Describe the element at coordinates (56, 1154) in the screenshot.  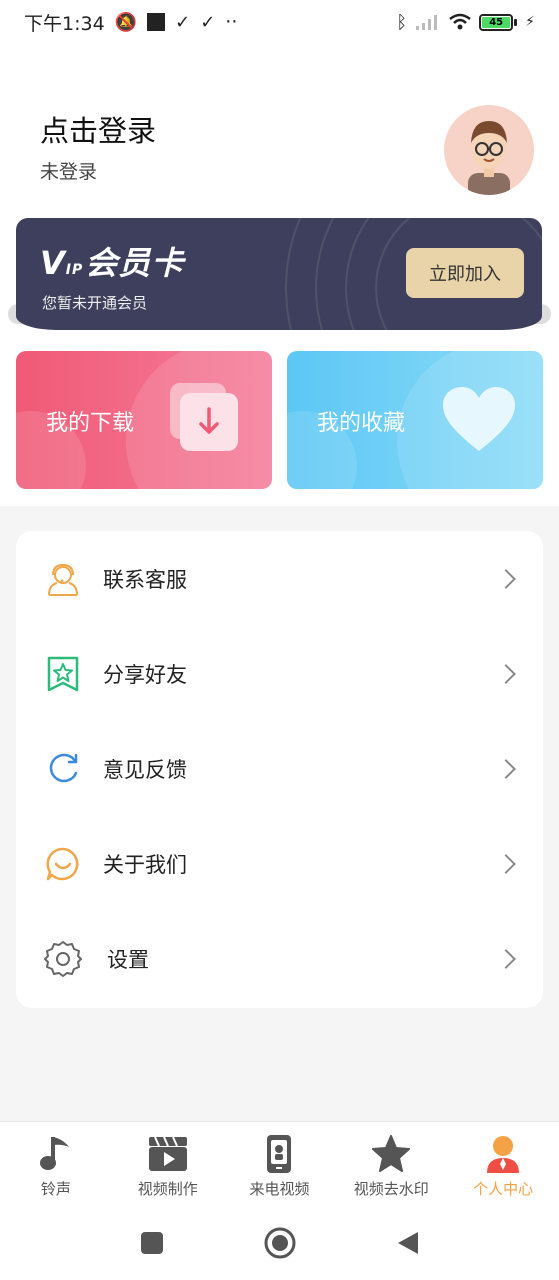
I see `music-note-icon` at that location.